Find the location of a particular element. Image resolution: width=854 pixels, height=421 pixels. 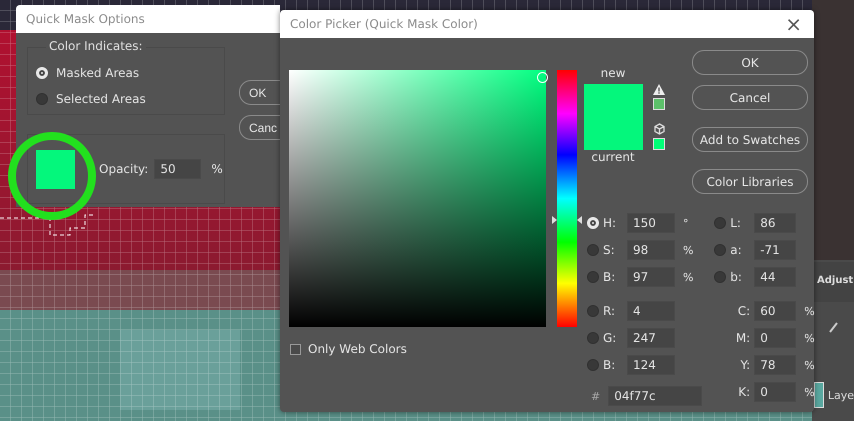

value-field: 98 is located at coordinates (651, 250).